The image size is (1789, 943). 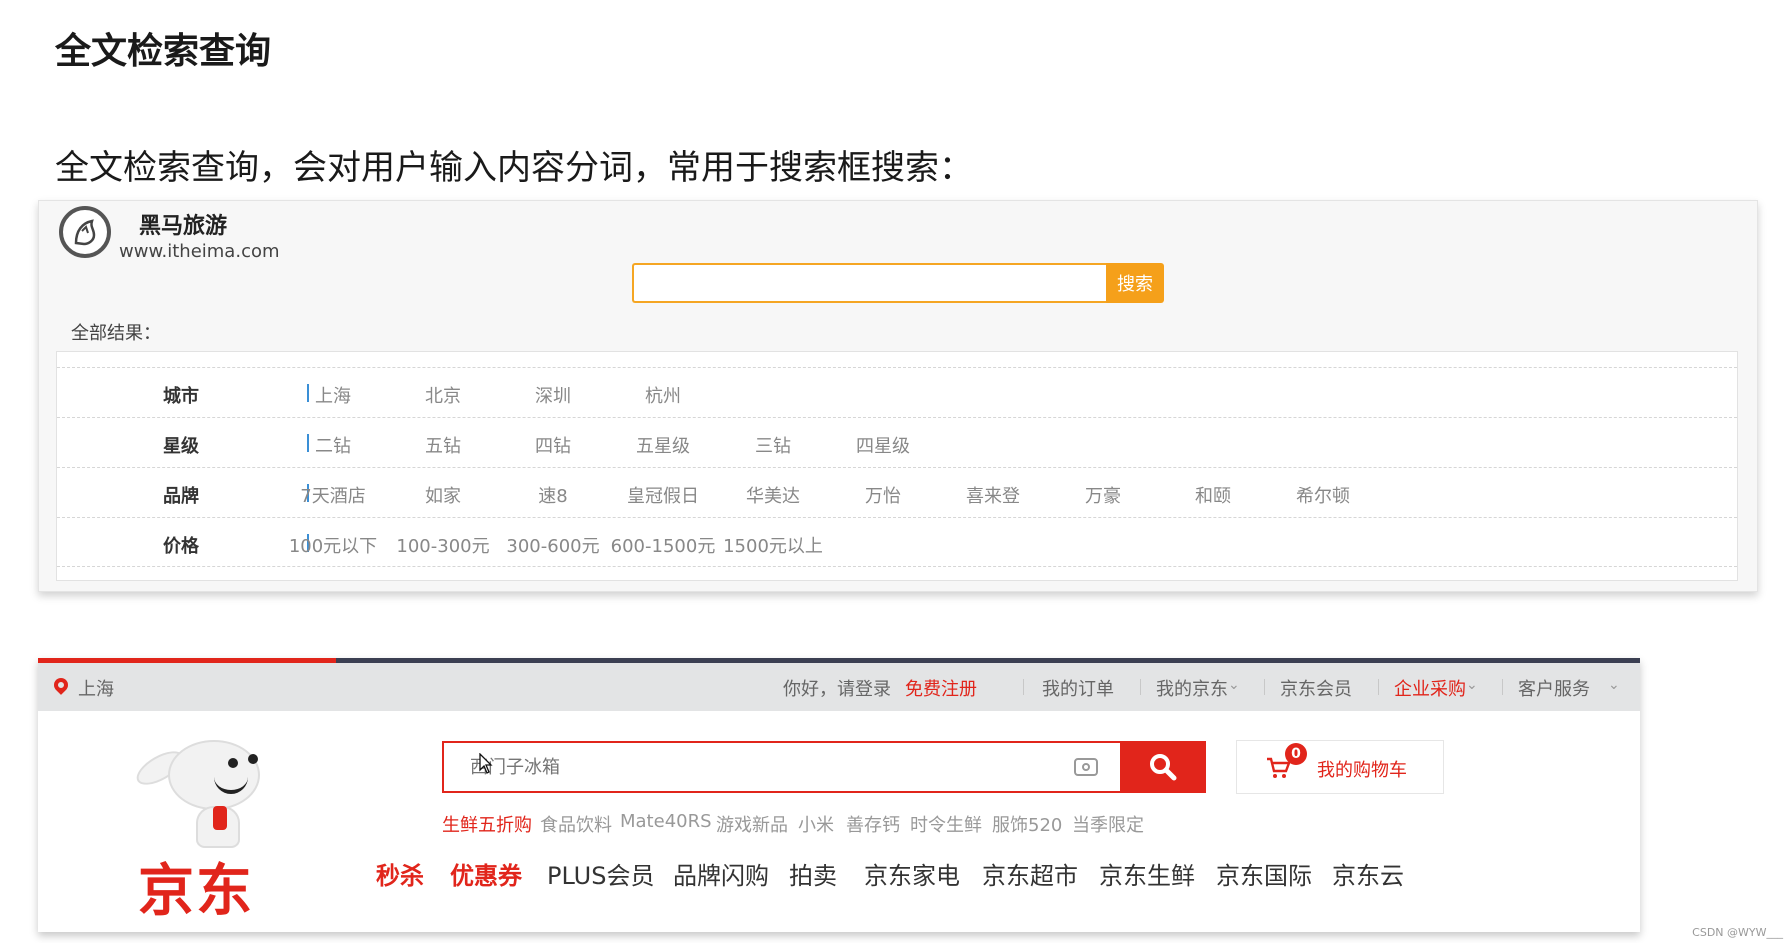 I want to click on filter-row-brand: 品牌 7天酒店 如家 速8 皇冠假日 华美达 万怡 喜来登 万豪 和颐 希尔顿, so click(x=897, y=492).